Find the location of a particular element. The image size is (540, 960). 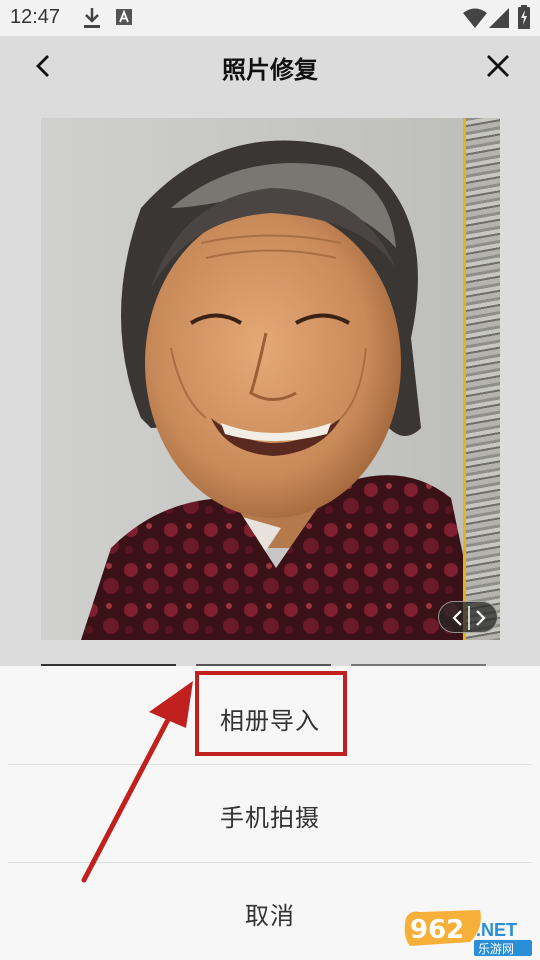

annotation-arrow is located at coordinates (137, 782).